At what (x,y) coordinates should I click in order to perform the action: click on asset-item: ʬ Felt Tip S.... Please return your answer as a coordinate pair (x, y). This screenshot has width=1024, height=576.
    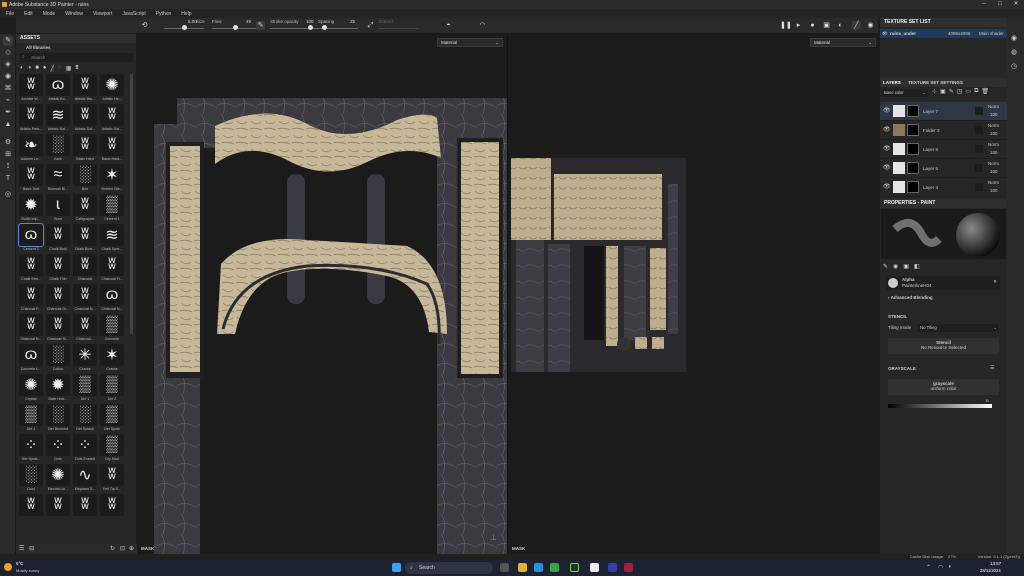
    Looking at the image, I should click on (112, 479).